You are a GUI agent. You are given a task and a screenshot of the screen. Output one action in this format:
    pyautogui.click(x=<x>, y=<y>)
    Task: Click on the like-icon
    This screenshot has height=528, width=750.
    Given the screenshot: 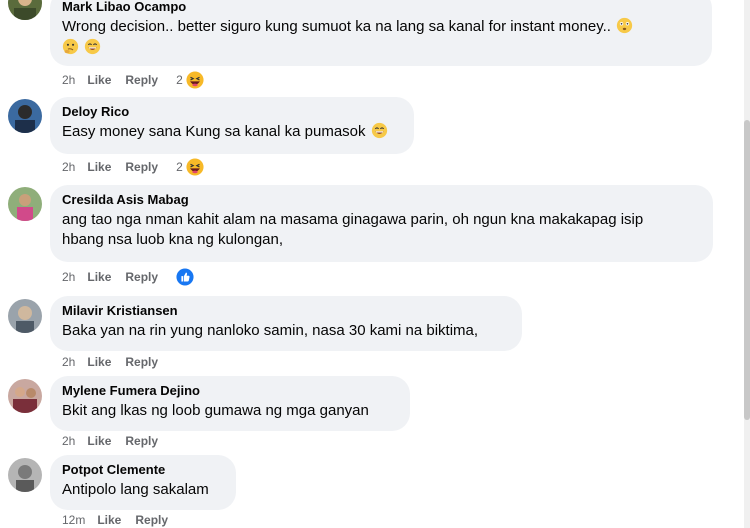 What is the action you would take?
    pyautogui.click(x=185, y=277)
    